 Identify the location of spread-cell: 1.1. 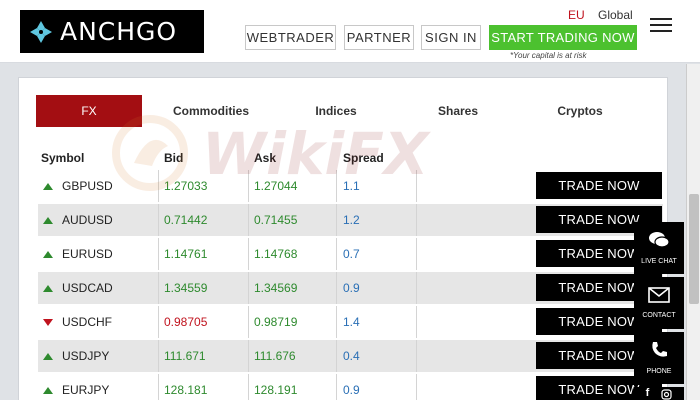
(351, 186).